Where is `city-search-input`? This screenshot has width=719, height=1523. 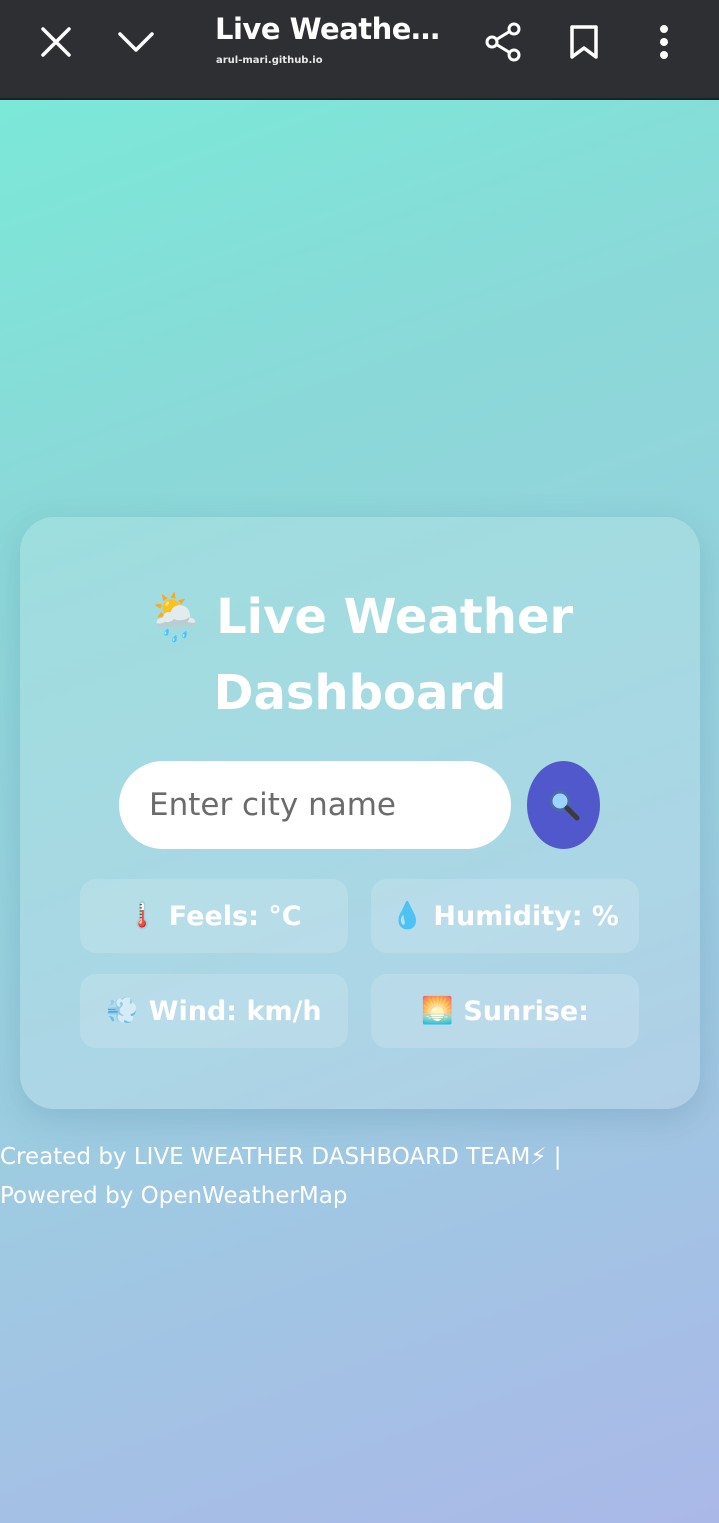
city-search-input is located at coordinates (315, 805).